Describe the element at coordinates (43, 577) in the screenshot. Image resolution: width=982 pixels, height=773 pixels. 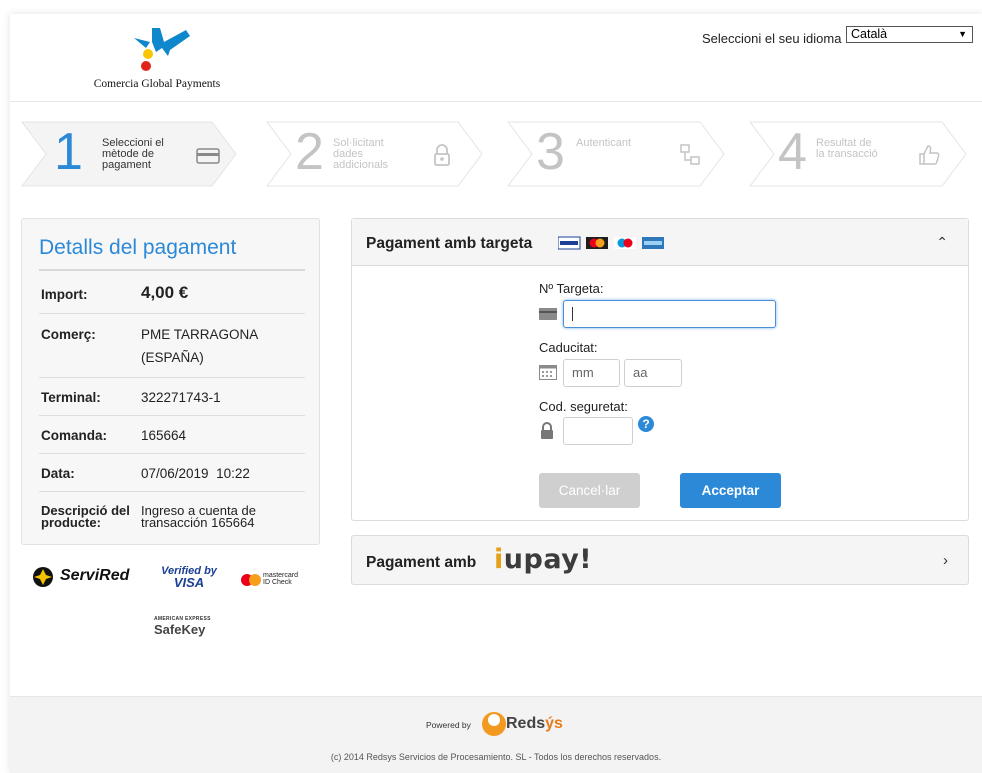
I see `servired-icon` at that location.